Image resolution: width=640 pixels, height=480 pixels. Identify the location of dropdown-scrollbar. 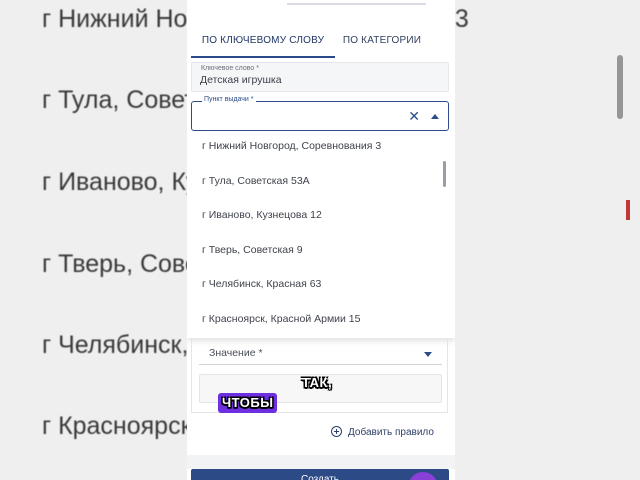
(444, 174).